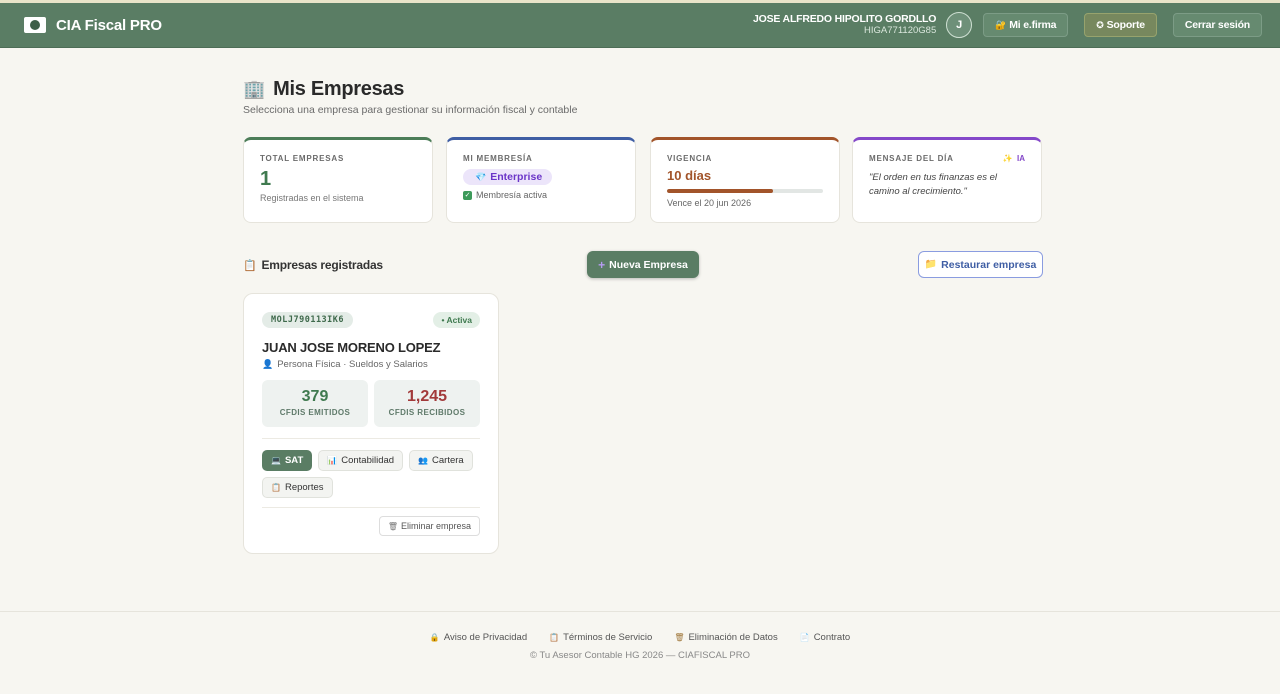  I want to click on cfdis-recibidos-value: 1,245, so click(427, 396).